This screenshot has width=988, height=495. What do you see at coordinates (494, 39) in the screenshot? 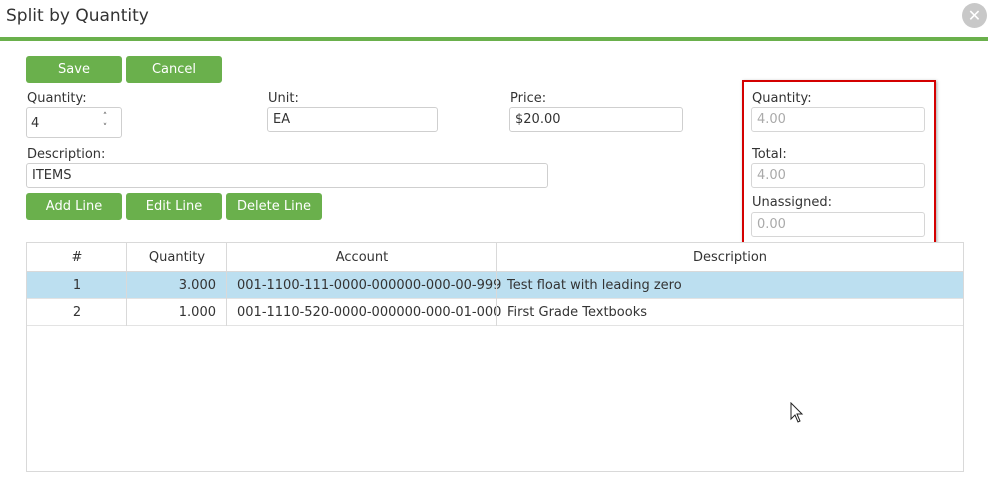
I see `header-divider` at bounding box center [494, 39].